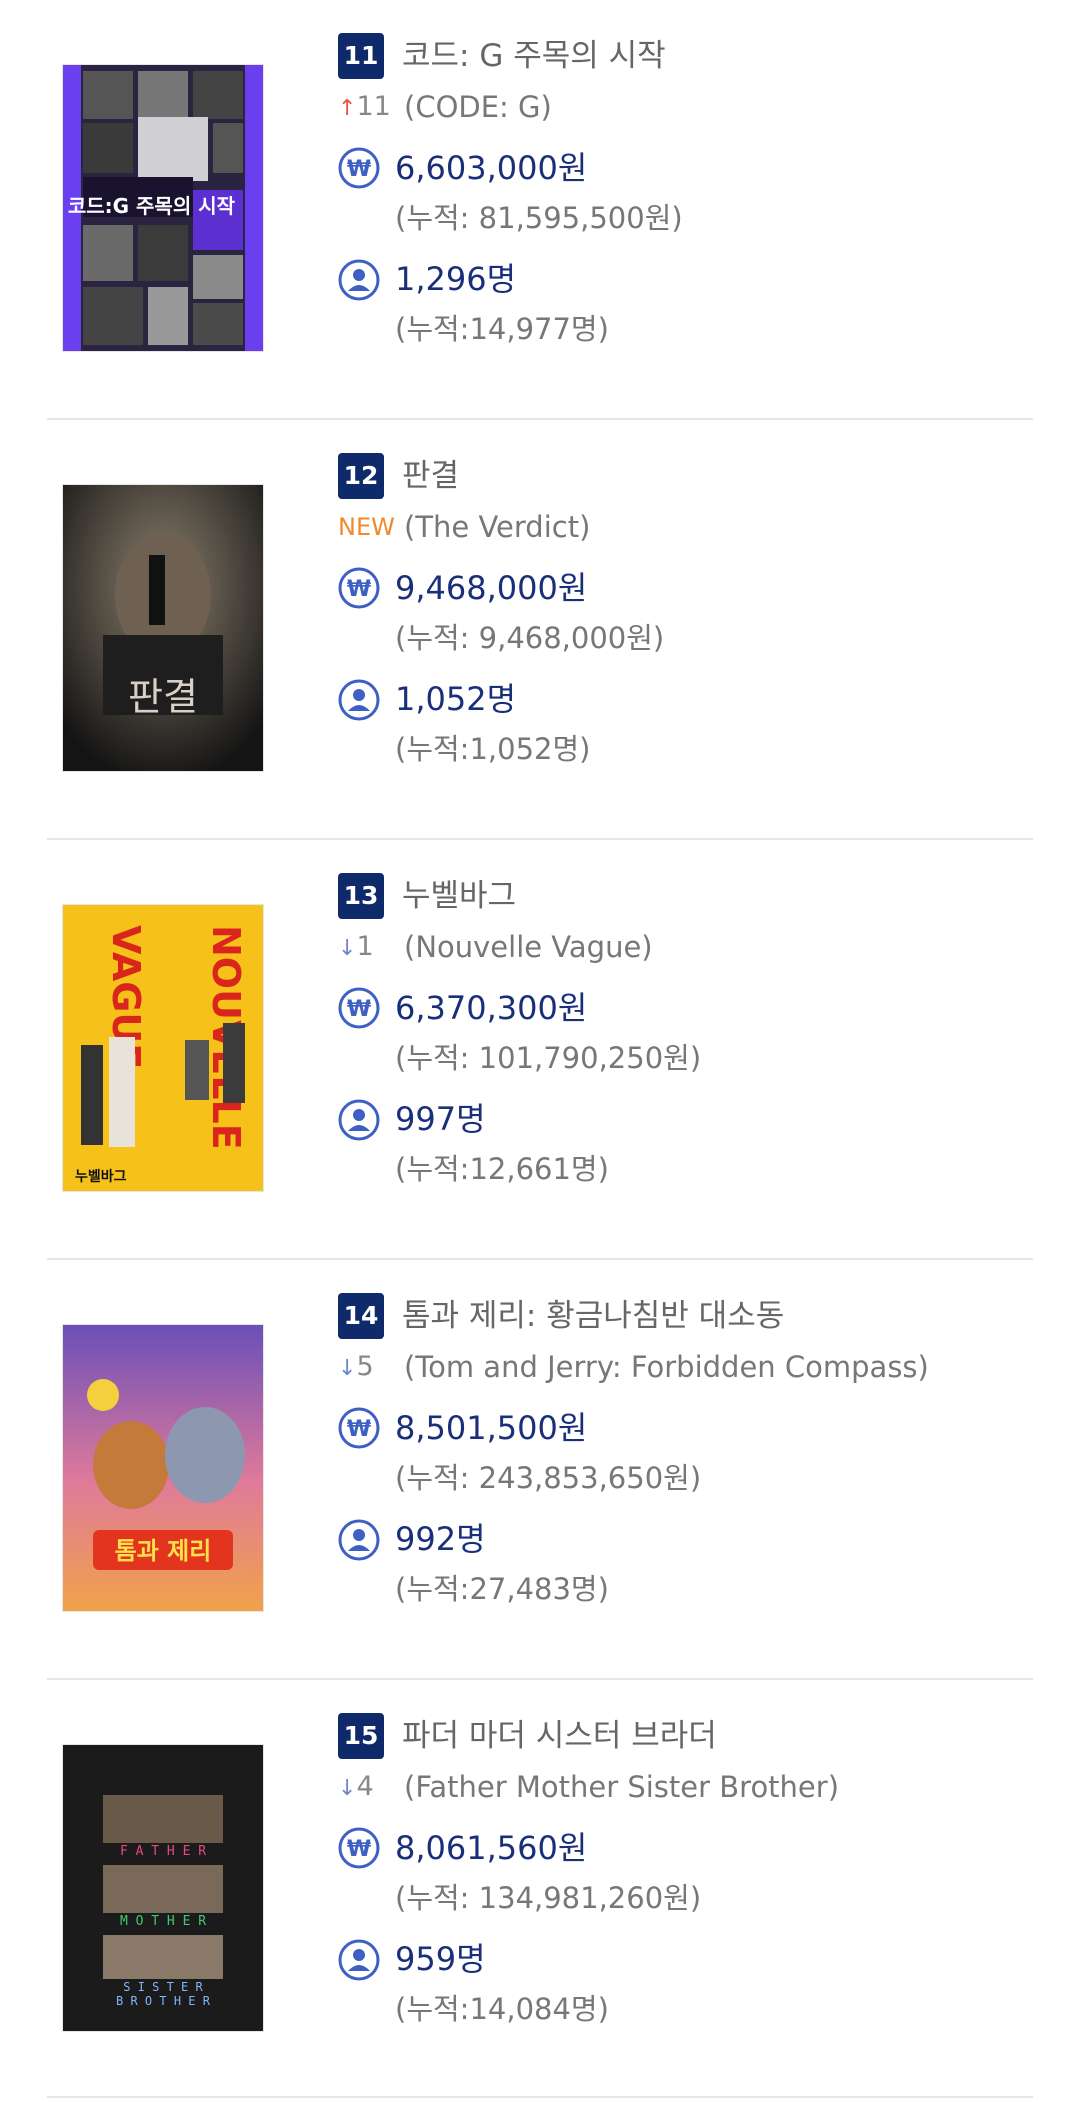  What do you see at coordinates (548, 1898) in the screenshot?
I see `cumulative-revenue: (누적: 134,981,260원)` at bounding box center [548, 1898].